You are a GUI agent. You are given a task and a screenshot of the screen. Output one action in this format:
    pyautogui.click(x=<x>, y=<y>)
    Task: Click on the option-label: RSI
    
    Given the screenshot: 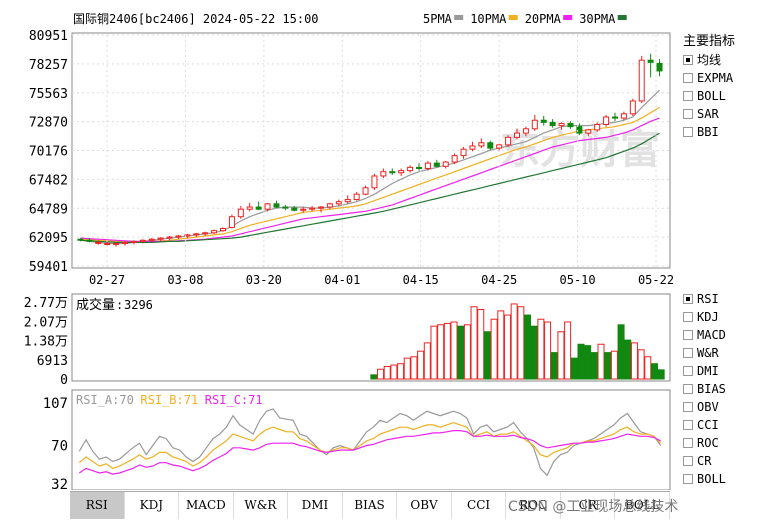 What is the action you would take?
    pyautogui.click(x=708, y=299)
    